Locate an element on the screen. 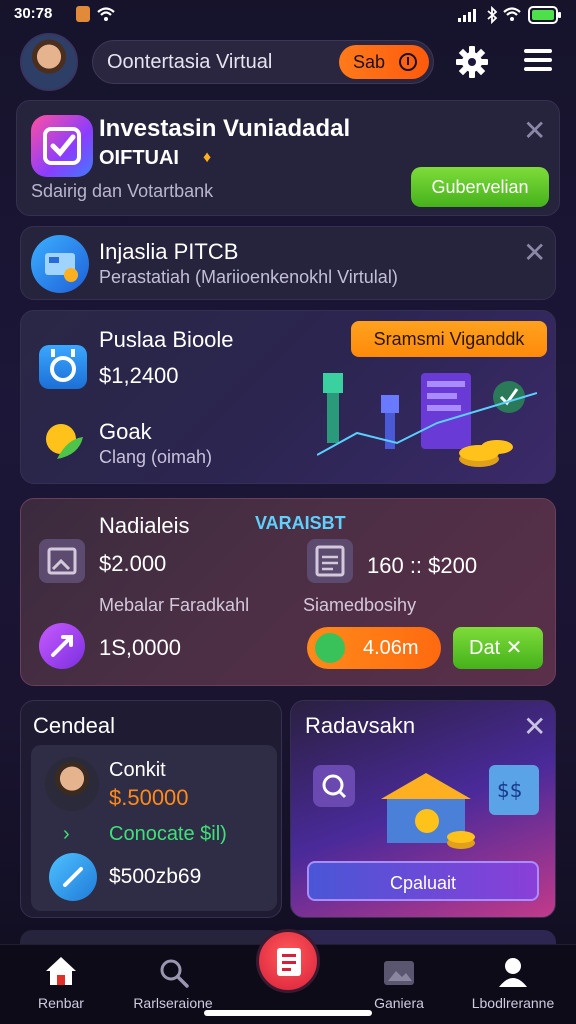 The height and width of the screenshot is (1024, 576). wifi-icon is located at coordinates (106, 14).